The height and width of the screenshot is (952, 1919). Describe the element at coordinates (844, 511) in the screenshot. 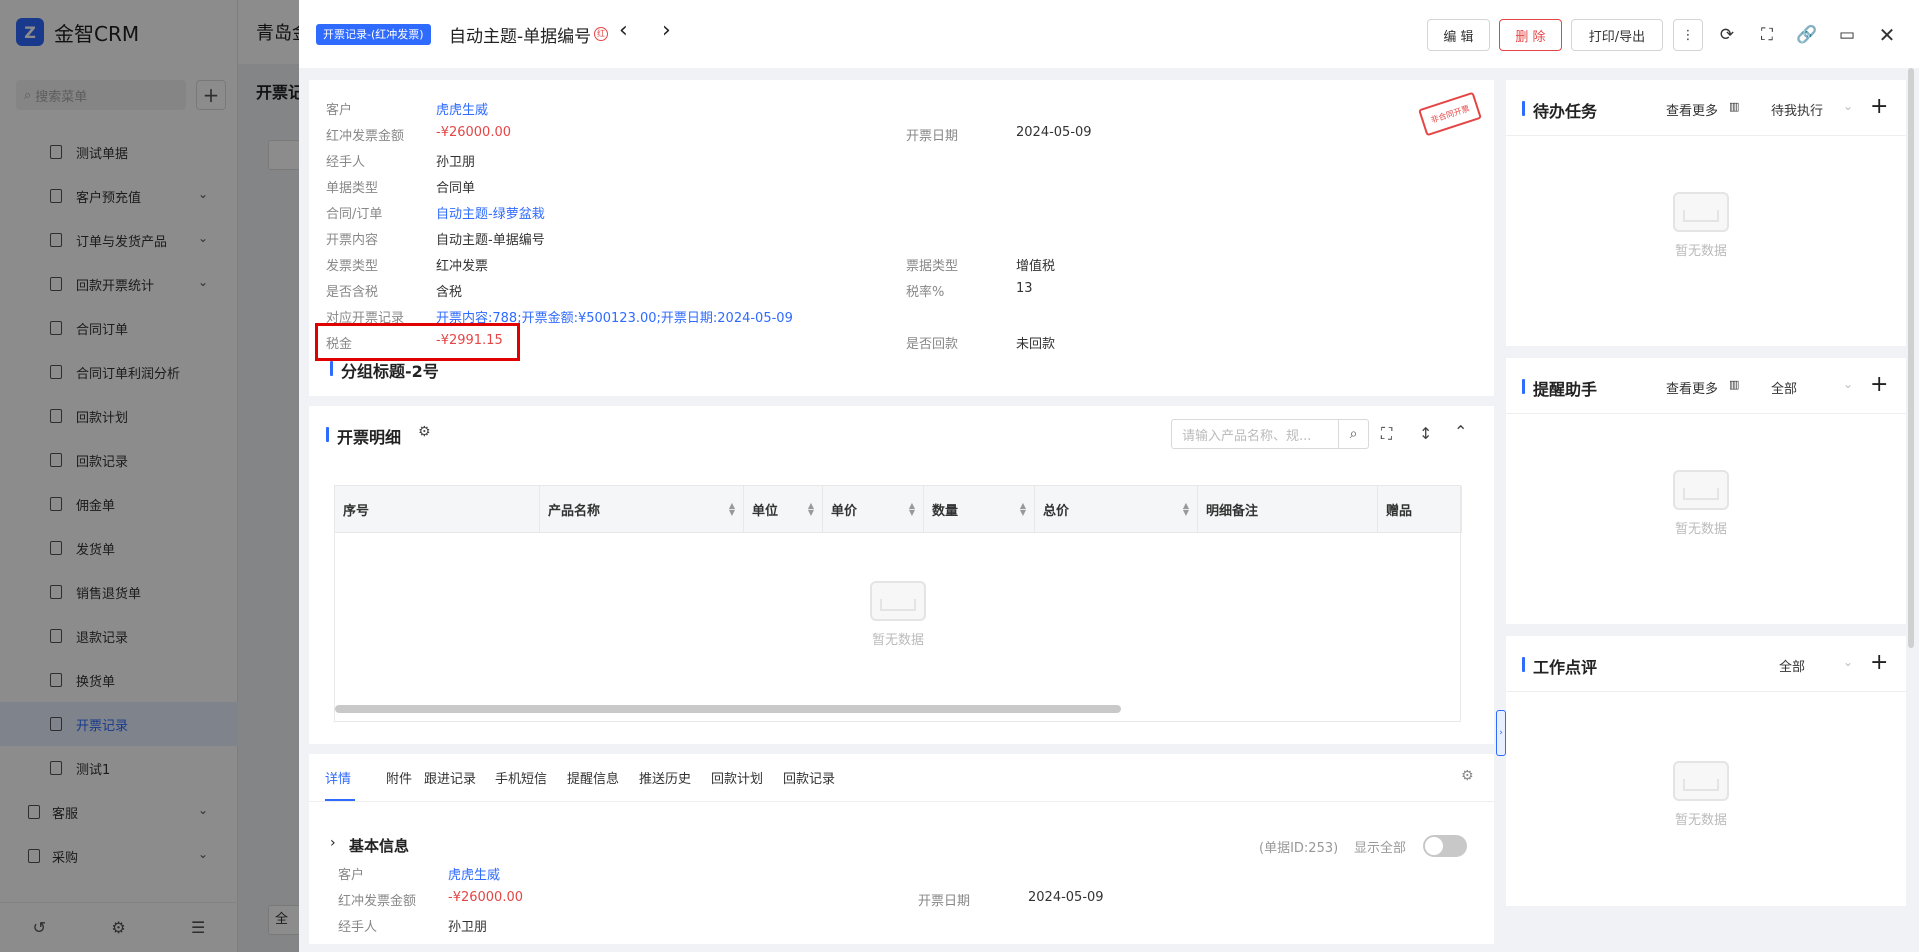

I see `column-label: 单价` at that location.